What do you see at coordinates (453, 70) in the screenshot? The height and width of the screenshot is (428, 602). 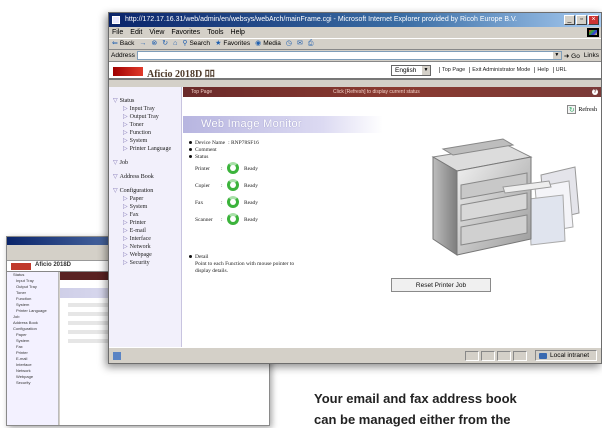 I see `top-page-link: Top Page` at bounding box center [453, 70].